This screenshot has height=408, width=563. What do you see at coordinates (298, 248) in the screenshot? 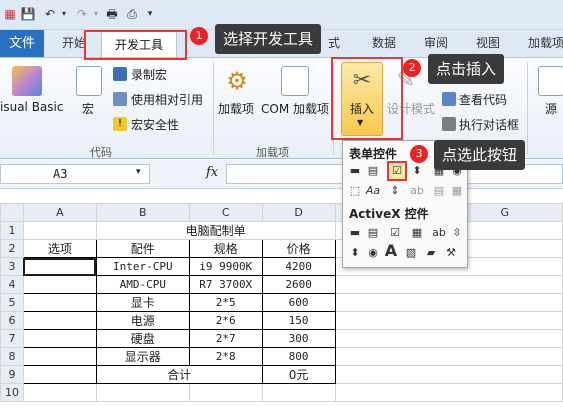
I see `header-price: 价格` at bounding box center [298, 248].